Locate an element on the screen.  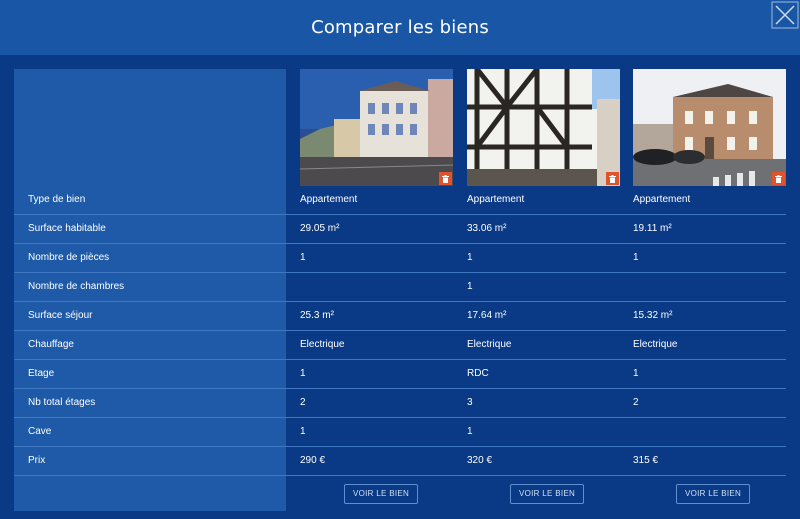
row-label-surface-habitable: Surface habitable is located at coordinates (67, 228).